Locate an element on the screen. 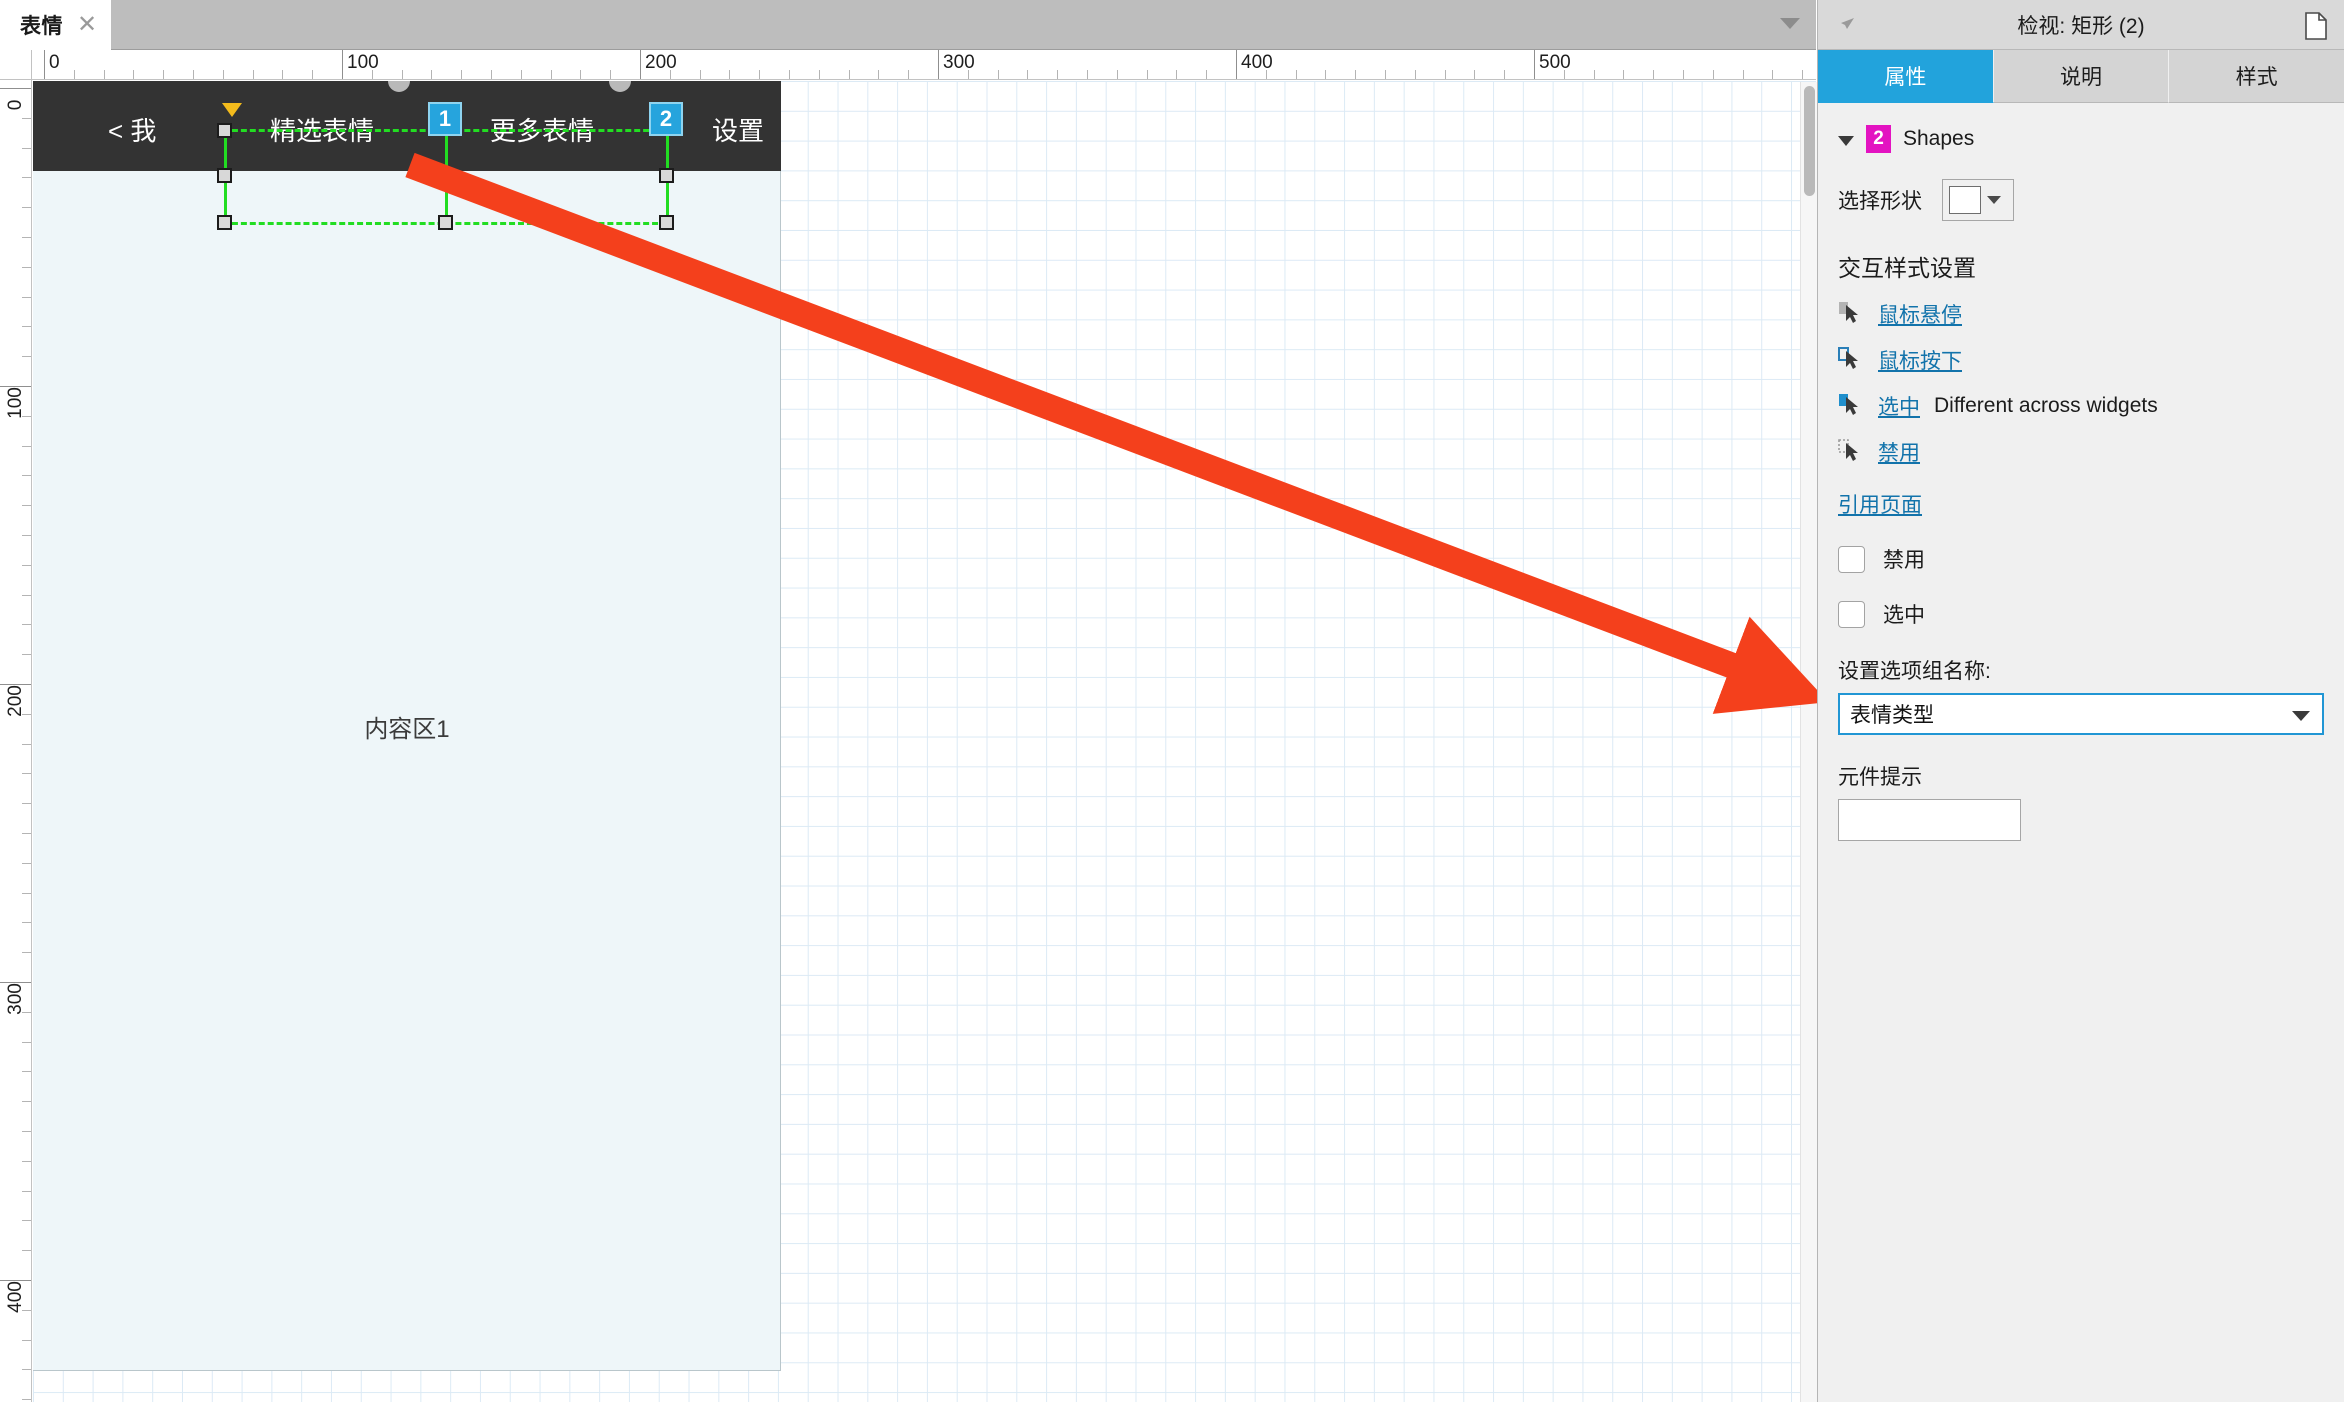  tooltip-input is located at coordinates (1929, 820).